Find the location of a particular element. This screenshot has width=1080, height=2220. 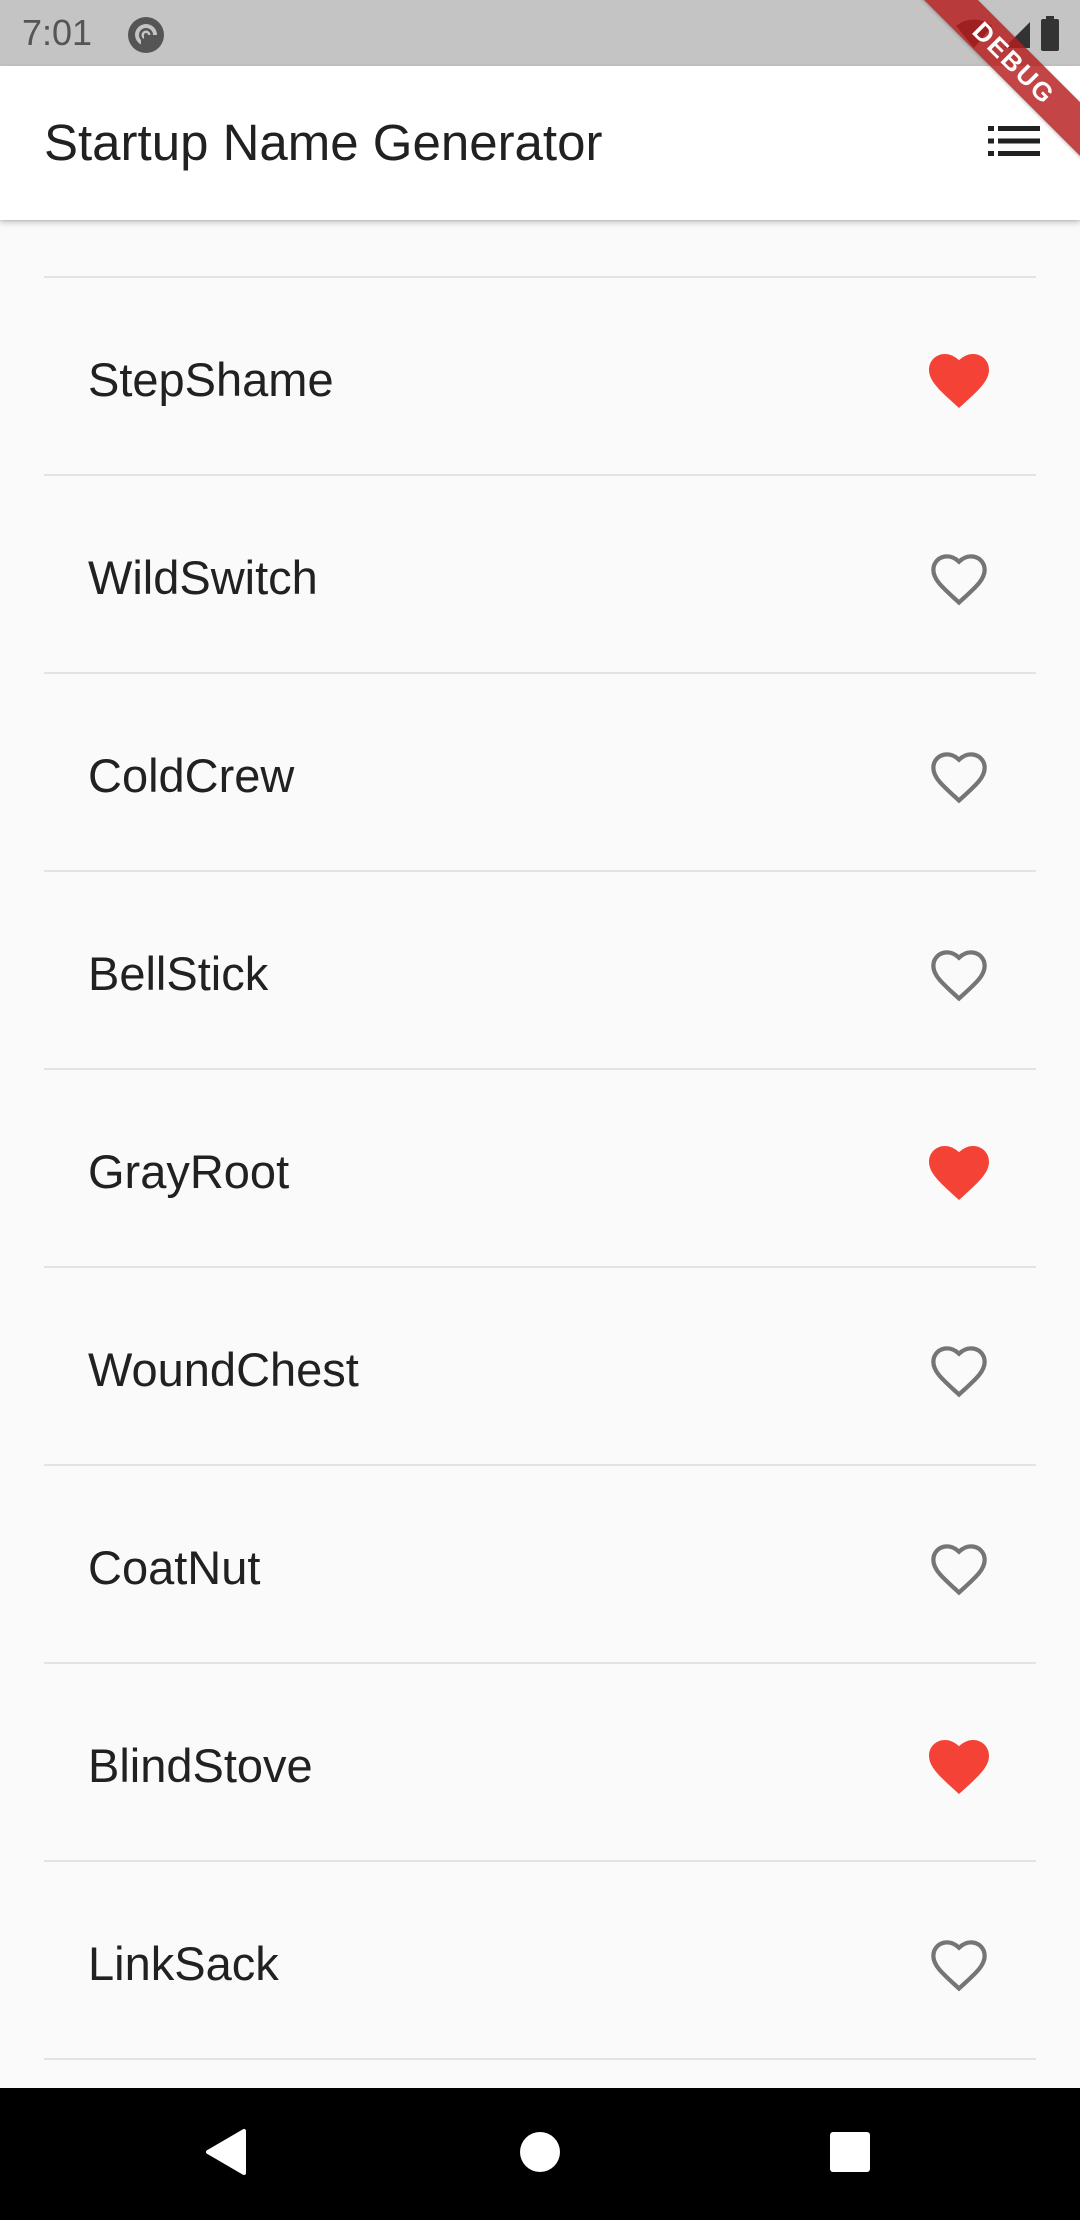

list-divider is located at coordinates (540, 2059).